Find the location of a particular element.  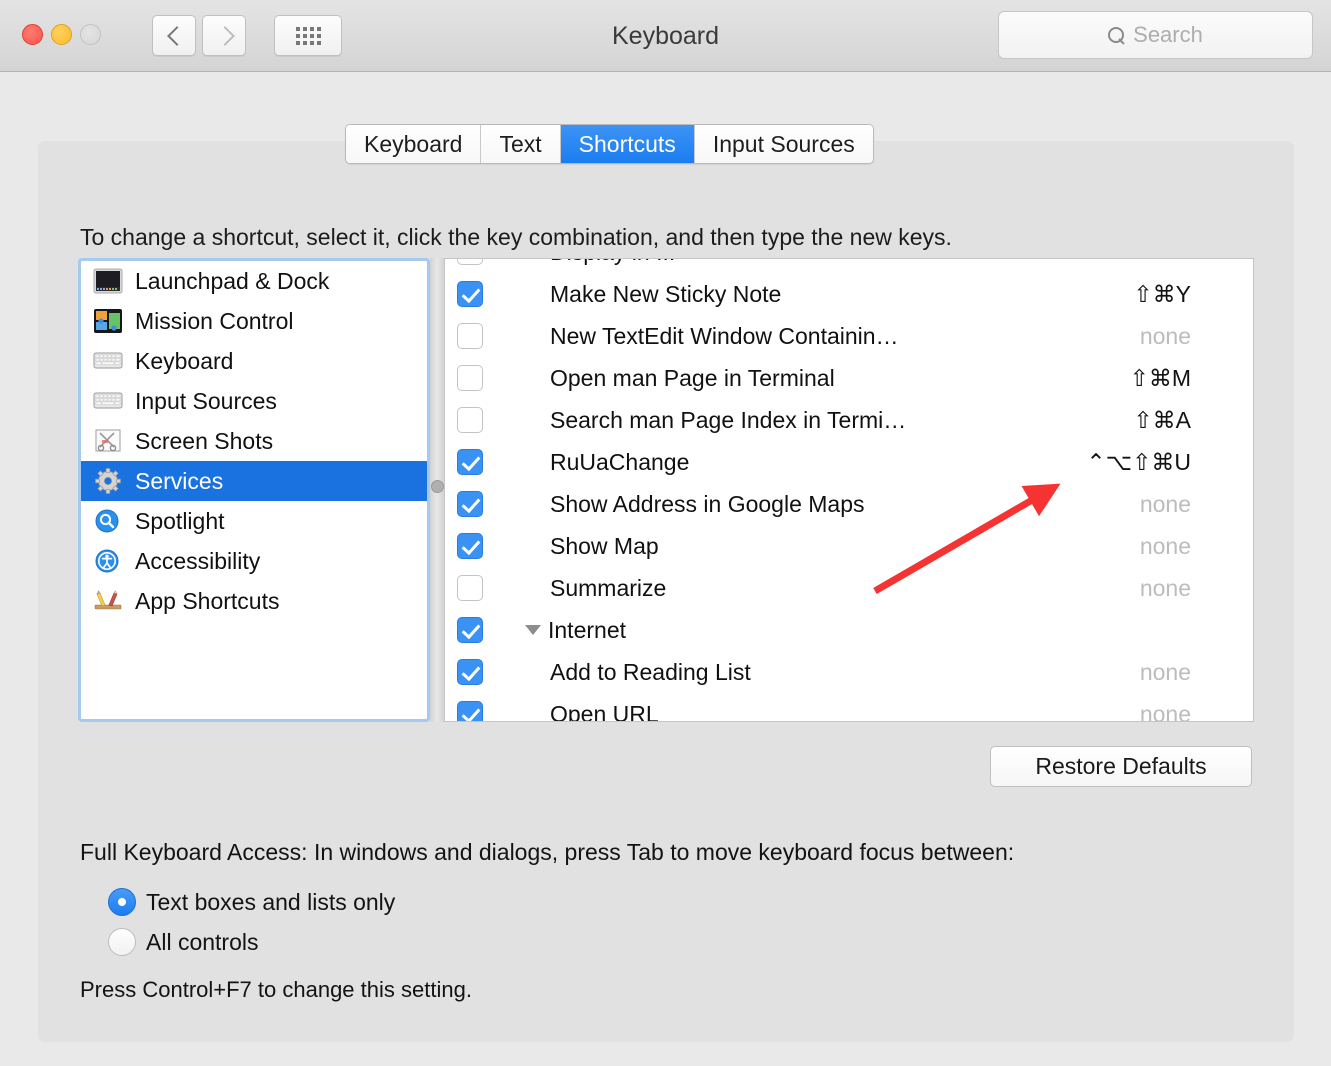

row-shortcut: ⌃⌥⇧⌘U is located at coordinates (1169, 462).